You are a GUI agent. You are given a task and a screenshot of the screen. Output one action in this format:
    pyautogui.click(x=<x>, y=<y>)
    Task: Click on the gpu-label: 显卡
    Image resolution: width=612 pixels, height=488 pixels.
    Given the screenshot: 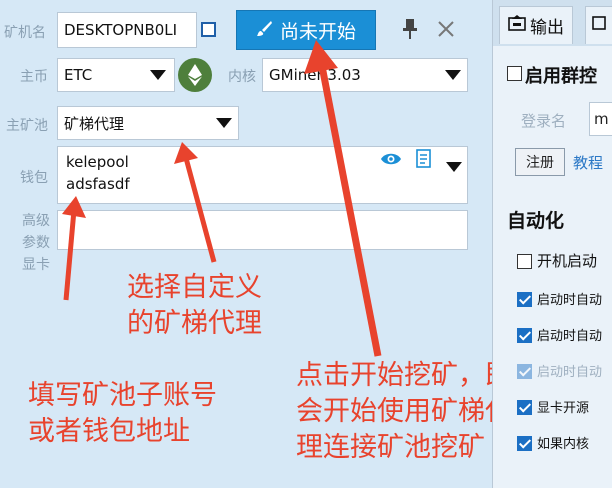 What is the action you would take?
    pyautogui.click(x=36, y=265)
    